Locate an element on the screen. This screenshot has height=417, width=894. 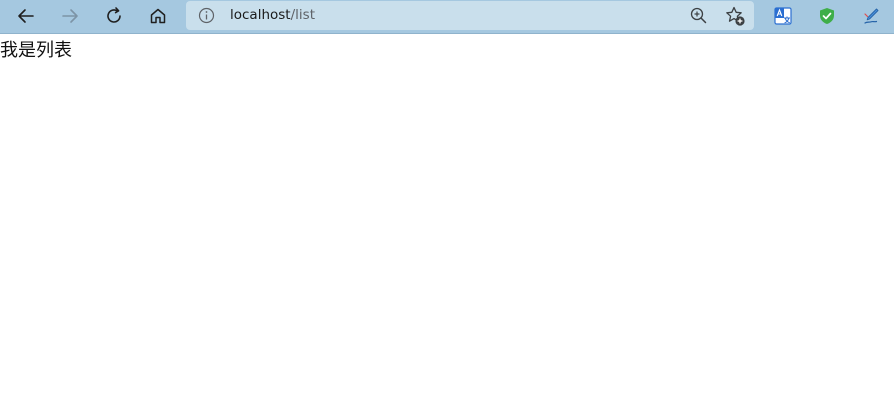
shield-check-icon is located at coordinates (827, 16).